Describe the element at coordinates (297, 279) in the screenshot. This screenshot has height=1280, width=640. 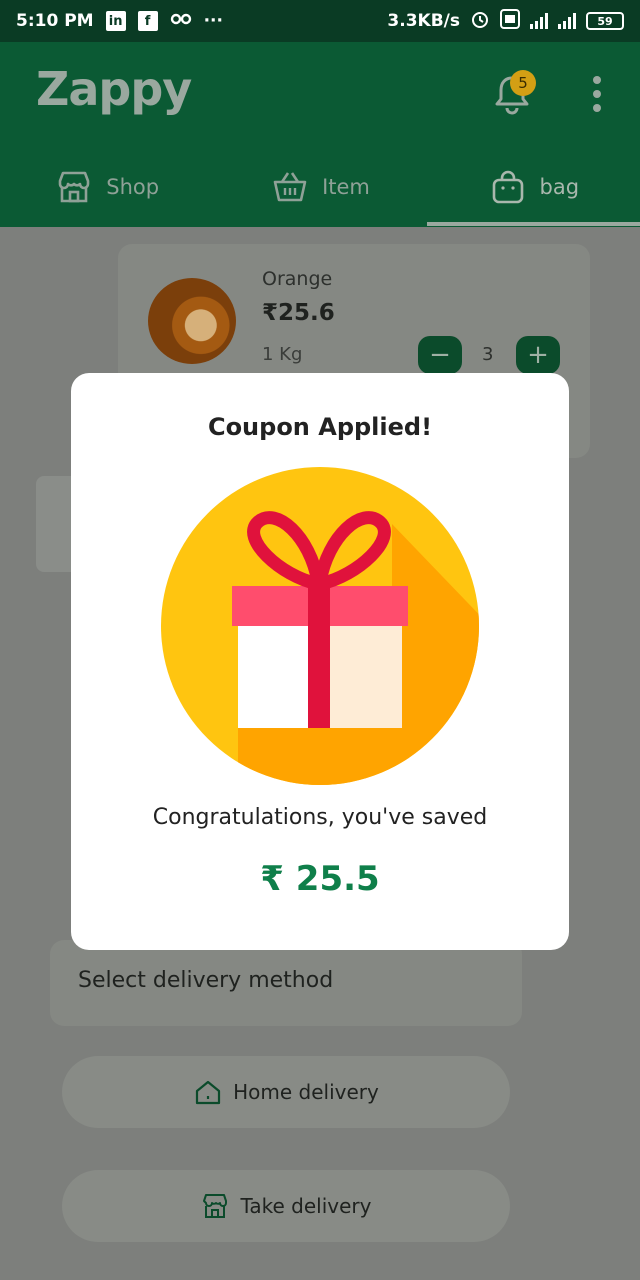
I see `product-name: Orange` at that location.